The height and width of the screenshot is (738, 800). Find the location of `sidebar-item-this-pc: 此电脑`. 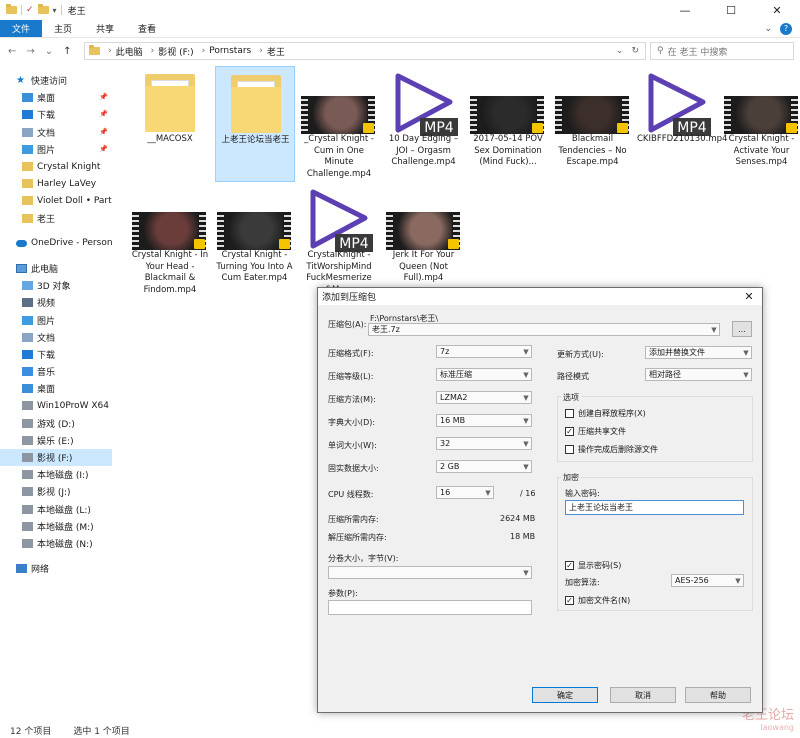

sidebar-item-this-pc: 此电脑 is located at coordinates (56, 268).